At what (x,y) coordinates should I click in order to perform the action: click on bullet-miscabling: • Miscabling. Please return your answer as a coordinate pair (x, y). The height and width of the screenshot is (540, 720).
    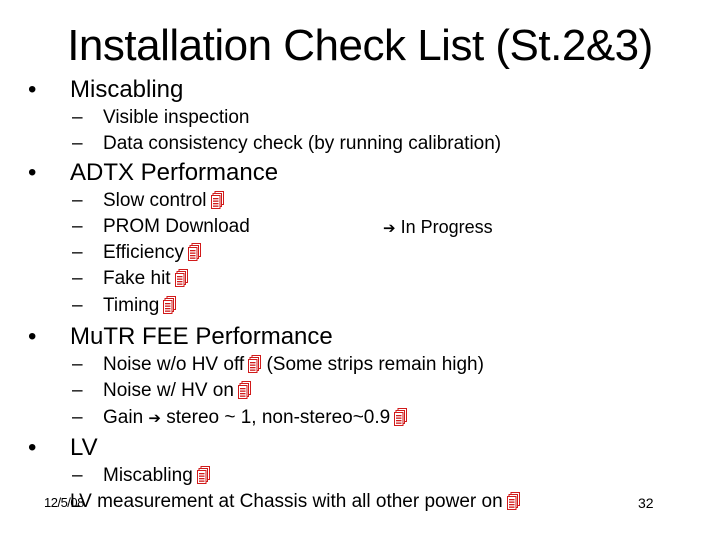
    Looking at the image, I should click on (105, 90).